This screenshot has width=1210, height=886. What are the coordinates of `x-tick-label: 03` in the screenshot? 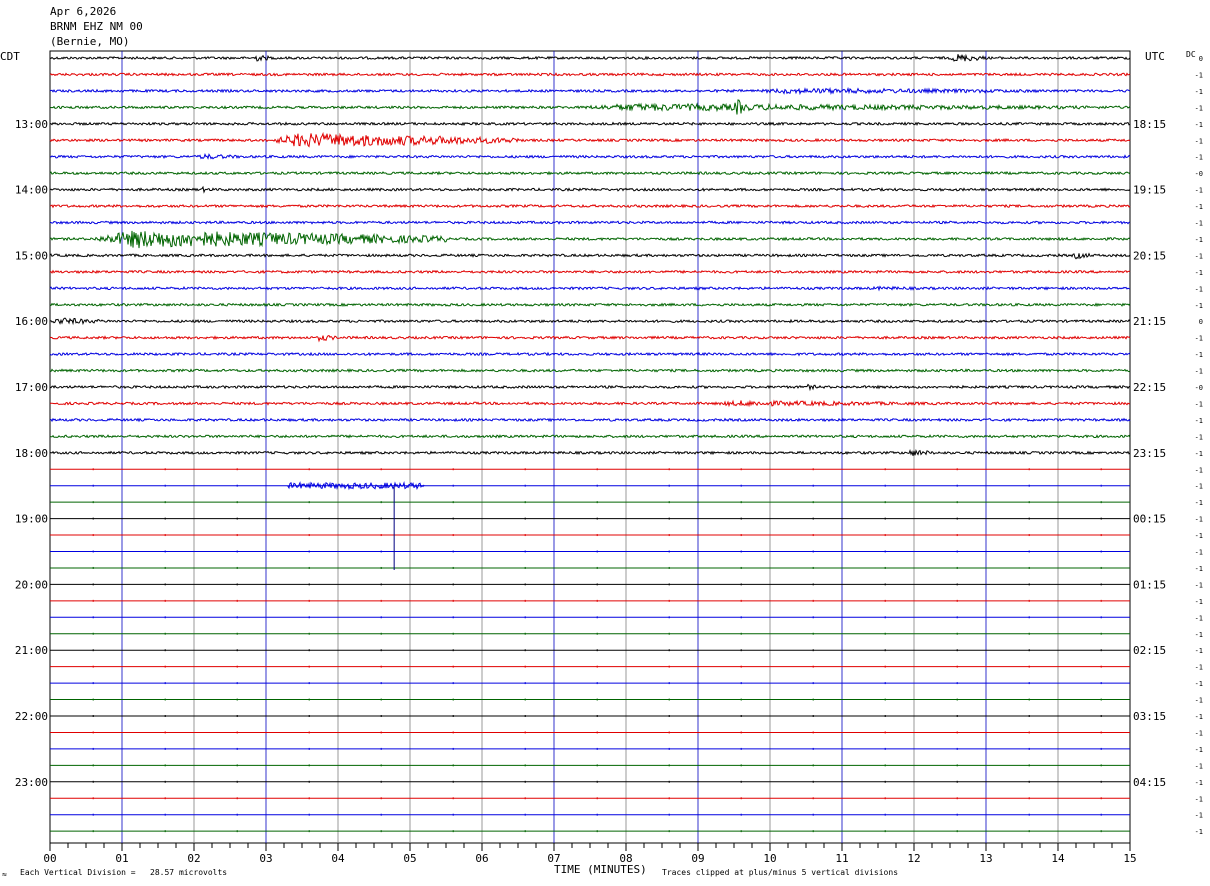 It's located at (265, 858).